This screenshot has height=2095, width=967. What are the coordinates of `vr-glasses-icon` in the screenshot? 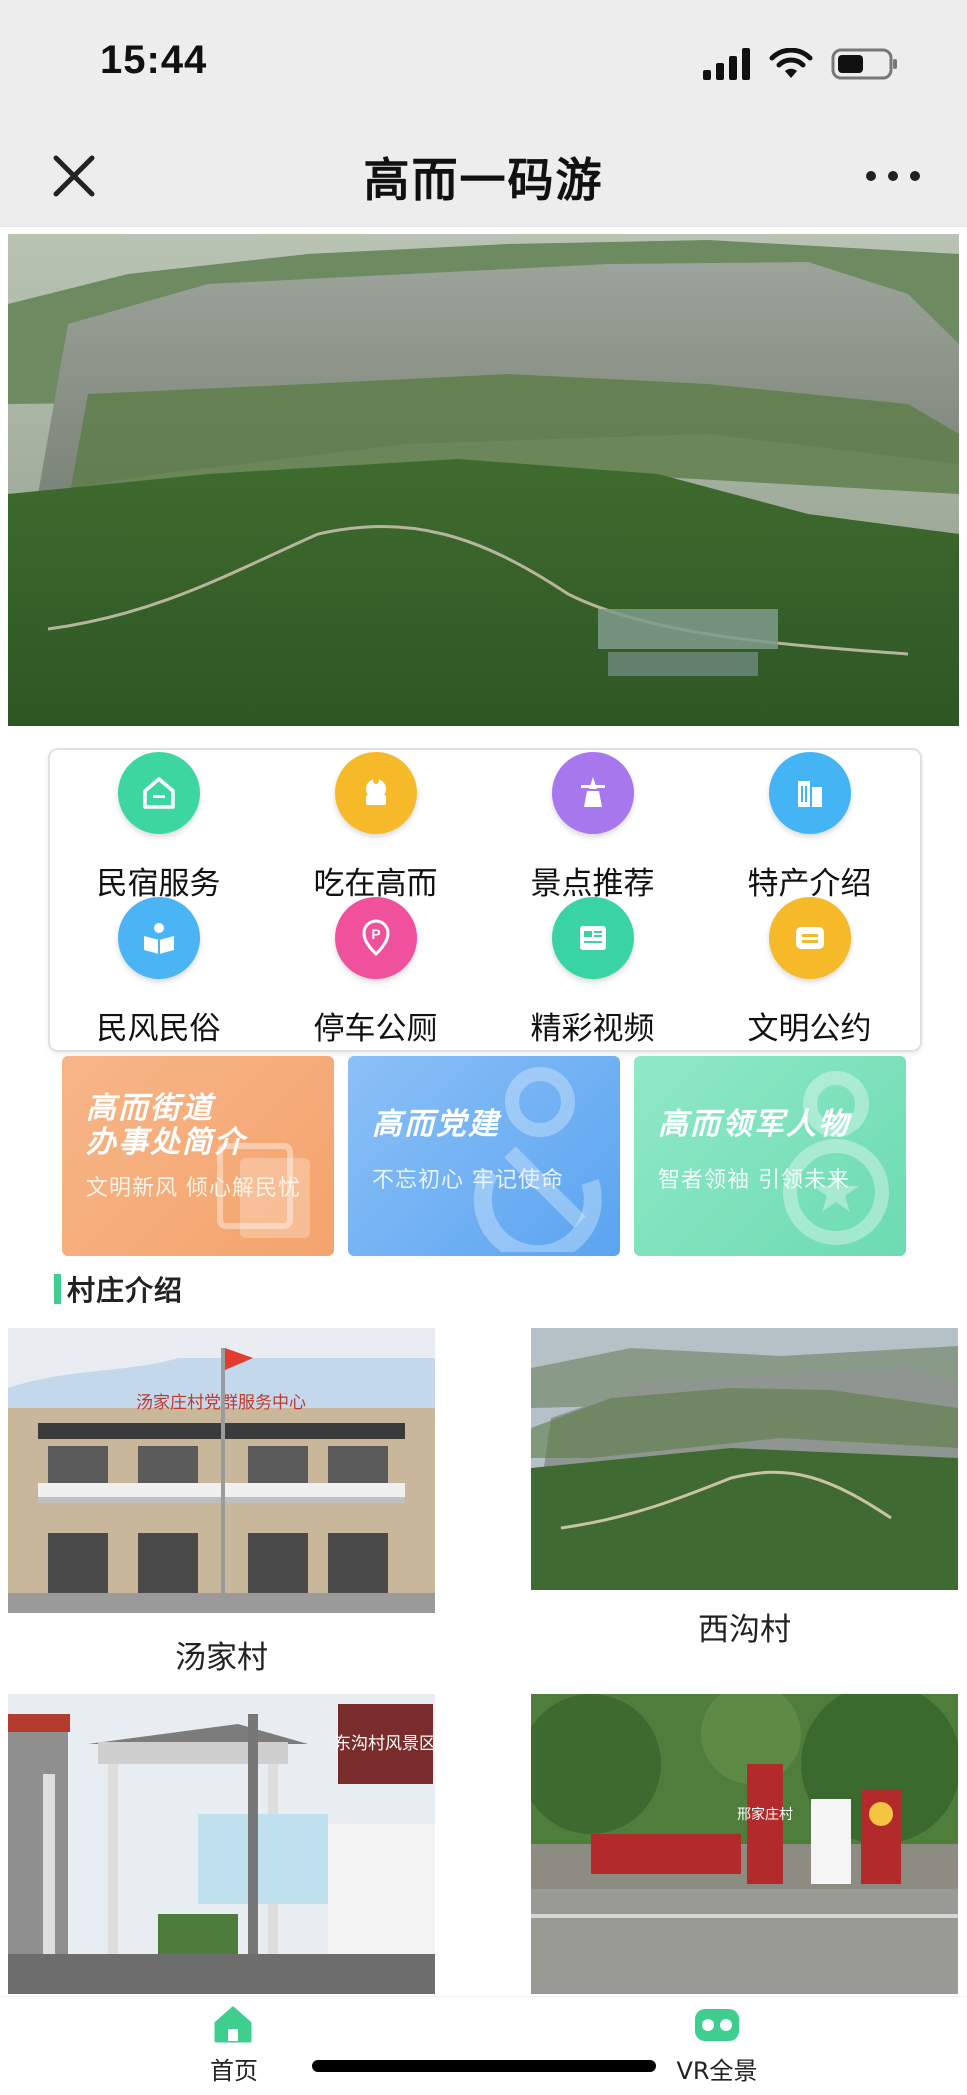 It's located at (717, 2025).